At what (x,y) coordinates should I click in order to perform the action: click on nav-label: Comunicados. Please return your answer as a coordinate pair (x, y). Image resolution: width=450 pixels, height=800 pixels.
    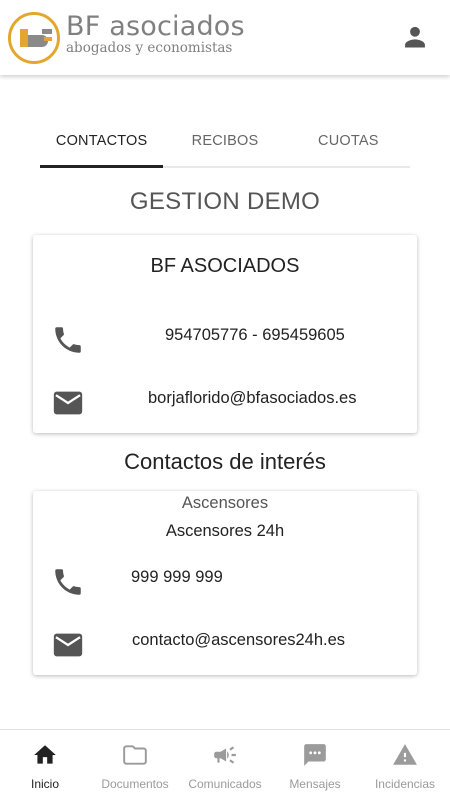
    Looking at the image, I should click on (225, 784).